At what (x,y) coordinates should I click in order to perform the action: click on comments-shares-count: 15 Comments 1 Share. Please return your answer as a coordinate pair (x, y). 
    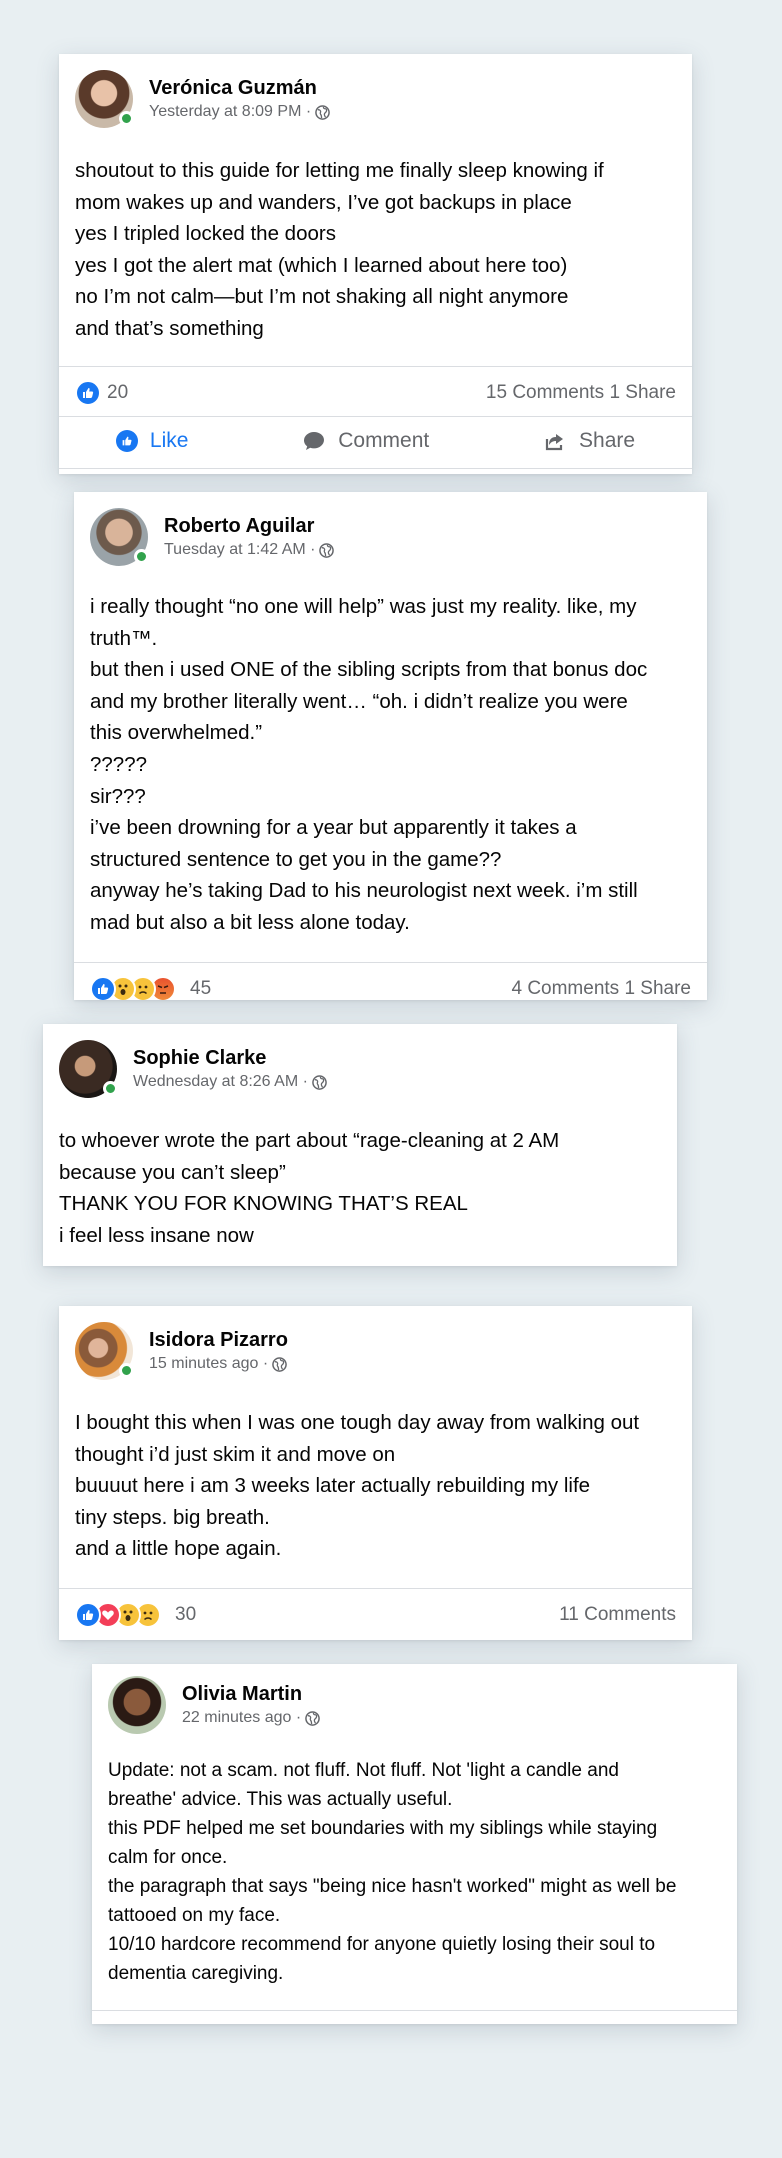
    Looking at the image, I should click on (581, 393).